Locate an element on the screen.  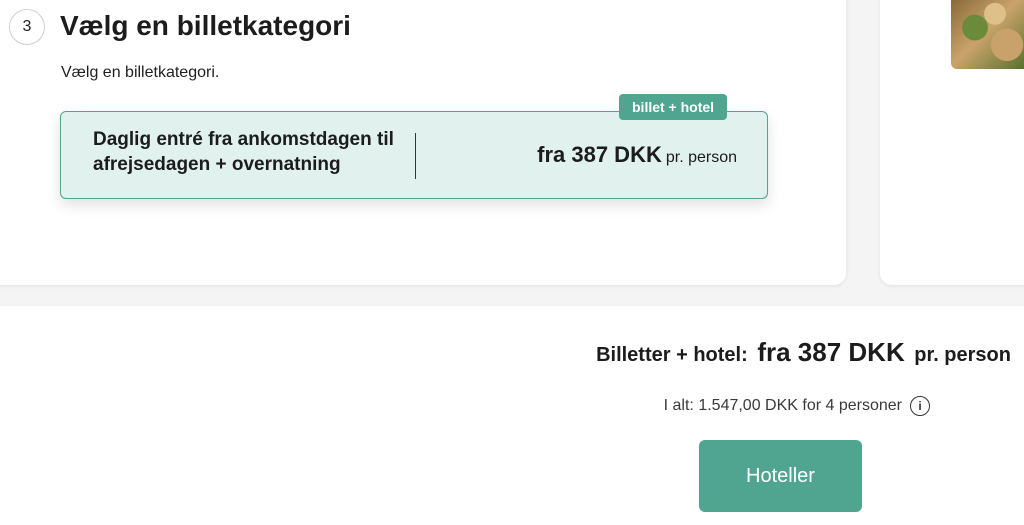
ticket-option-price: fra 387 DKK pr. person is located at coordinates (637, 155).